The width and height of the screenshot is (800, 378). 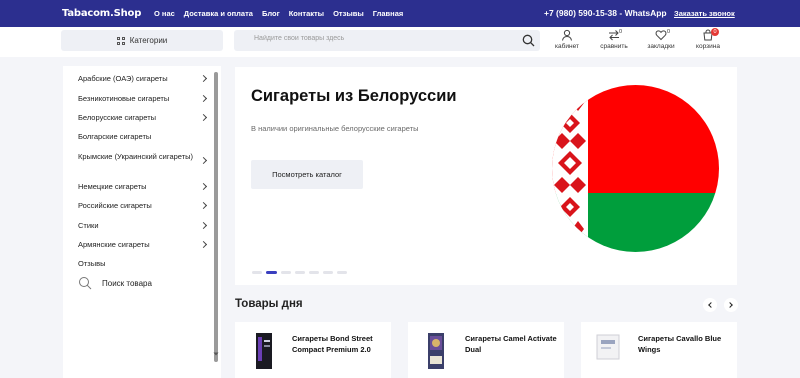 I want to click on account-label: кабинет, so click(x=567, y=46).